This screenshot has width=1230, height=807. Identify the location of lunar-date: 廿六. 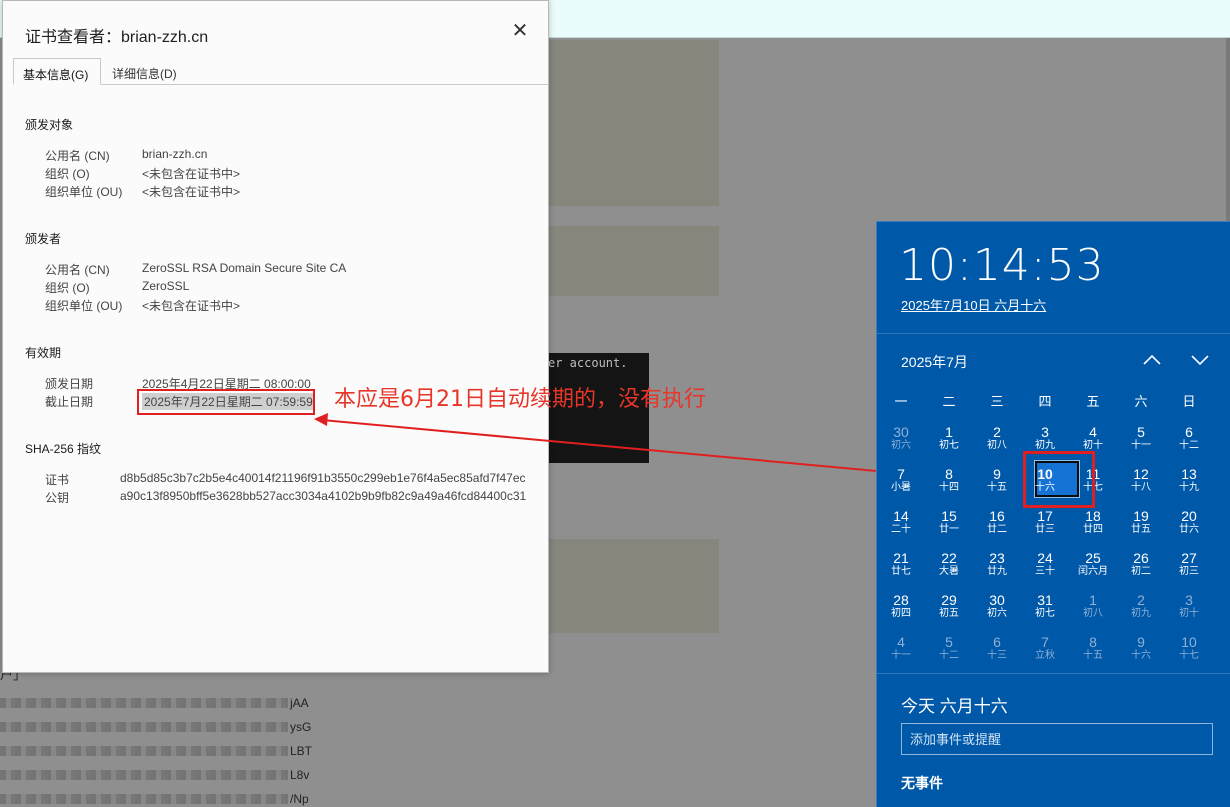
(1189, 529).